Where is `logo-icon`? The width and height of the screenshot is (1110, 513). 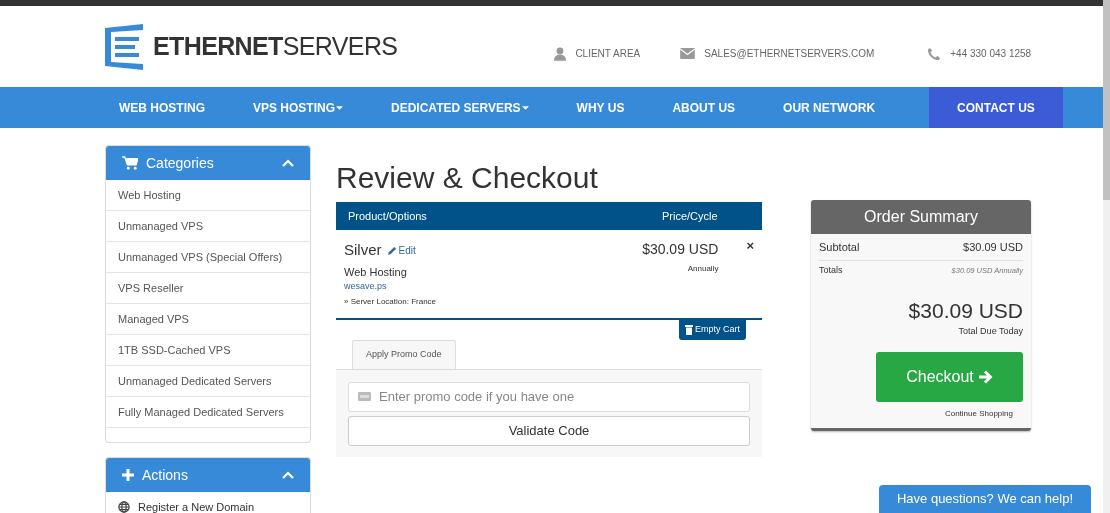
logo-icon is located at coordinates (125, 46).